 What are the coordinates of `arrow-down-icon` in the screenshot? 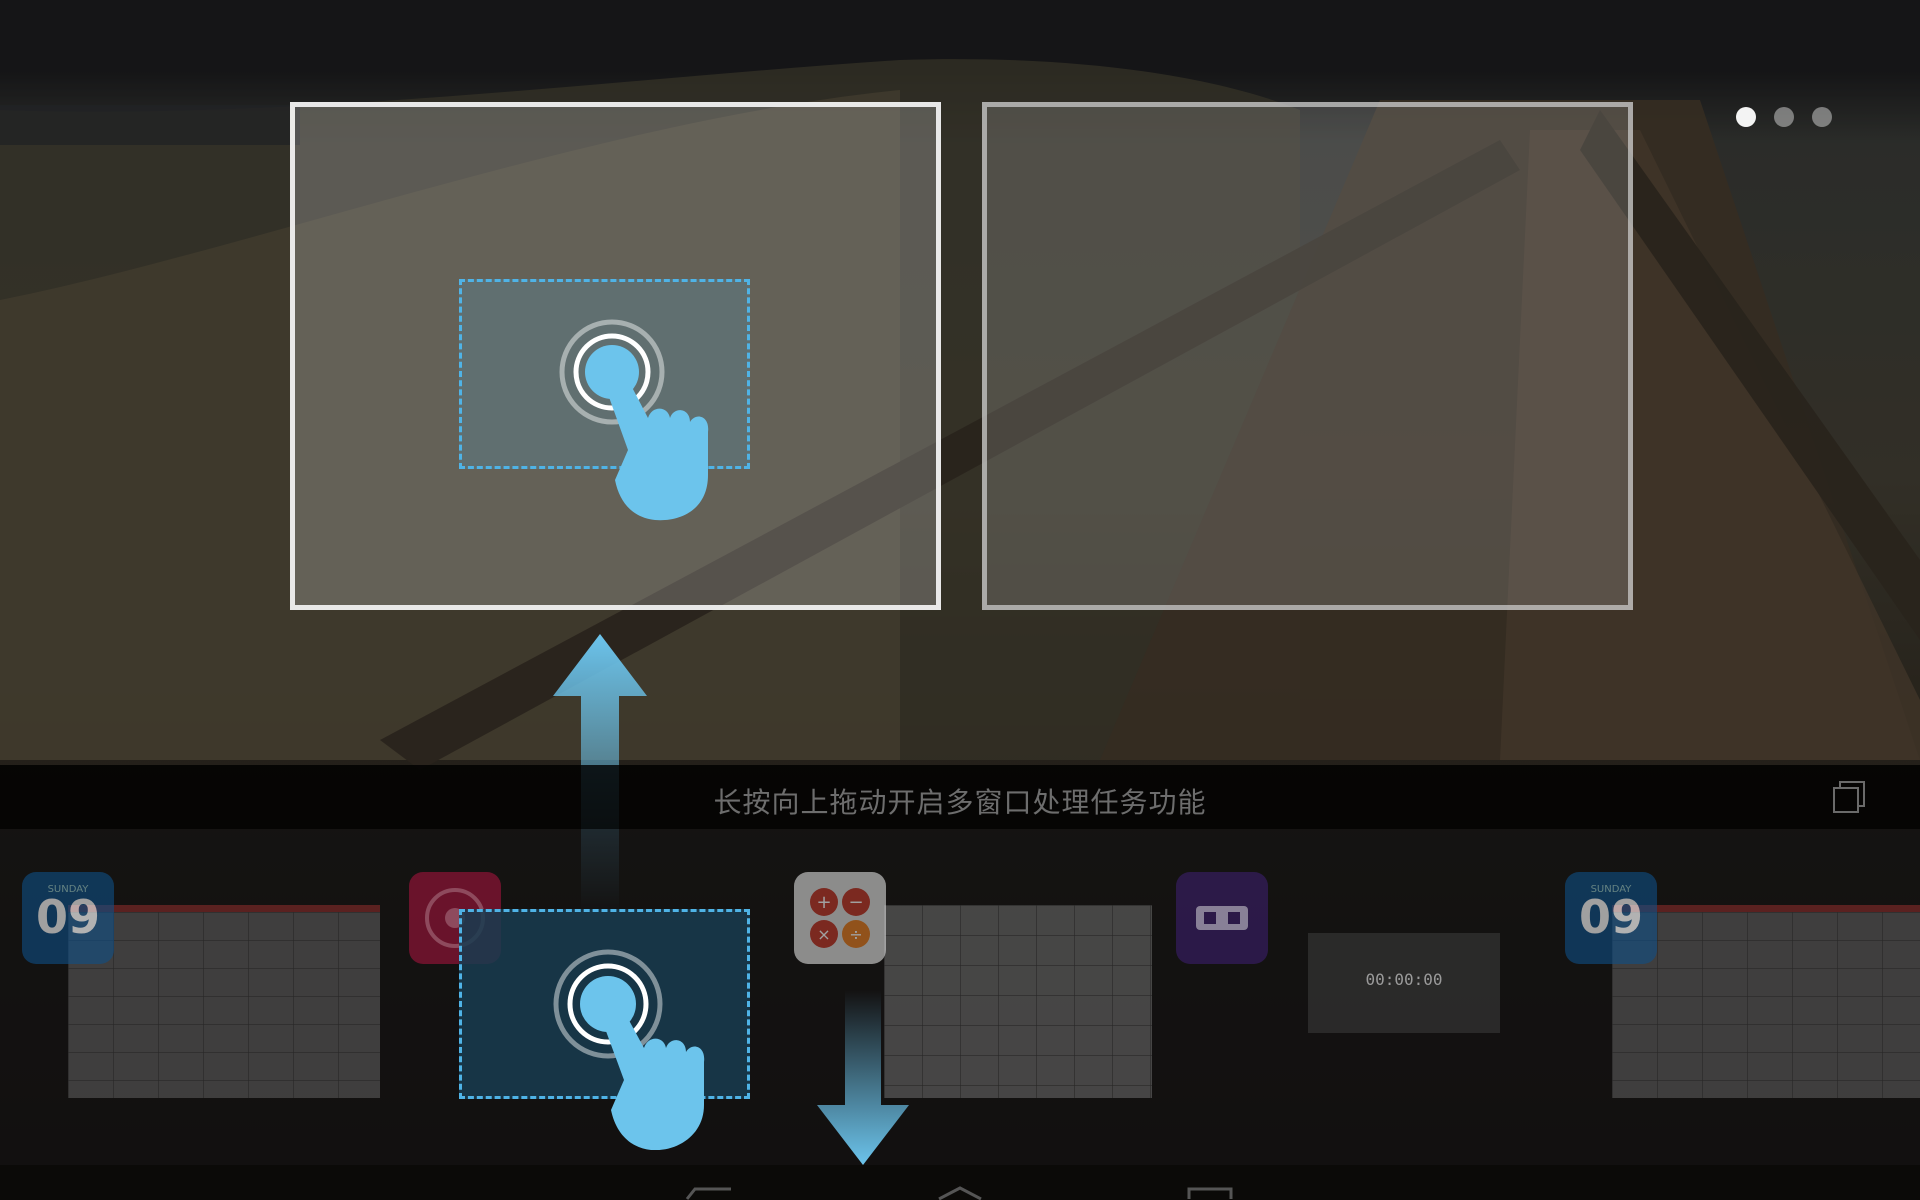 It's located at (863, 1077).